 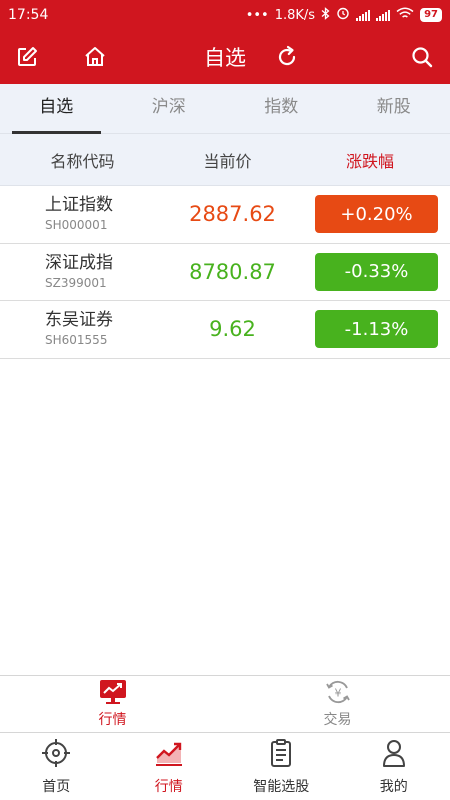 I want to click on bottom-nav: 首页 行情 智能选股 我的, so click(x=225, y=766).